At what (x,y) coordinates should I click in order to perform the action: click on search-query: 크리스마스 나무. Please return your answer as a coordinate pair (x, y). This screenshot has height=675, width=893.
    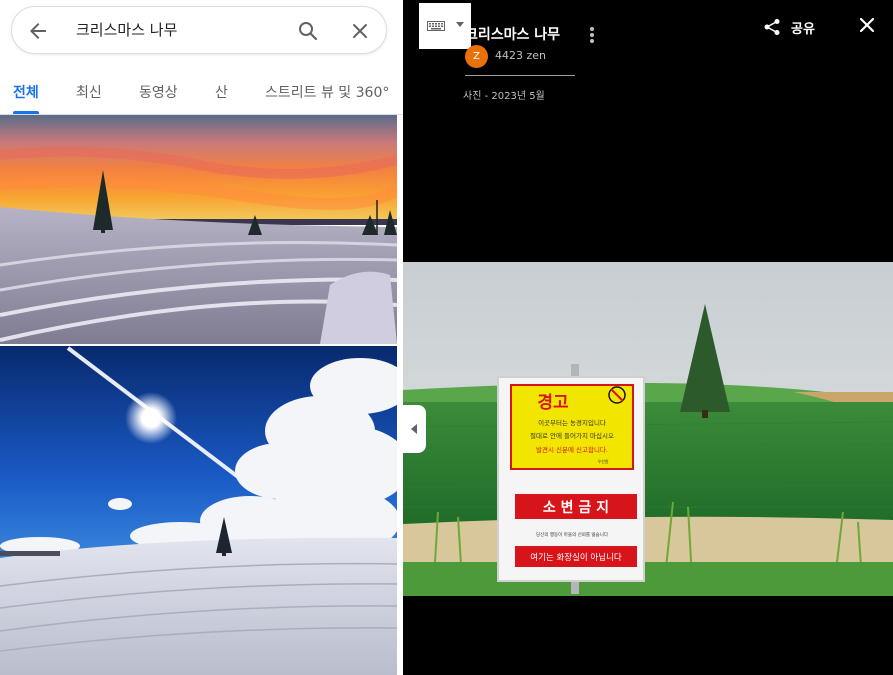
    Looking at the image, I should click on (126, 30).